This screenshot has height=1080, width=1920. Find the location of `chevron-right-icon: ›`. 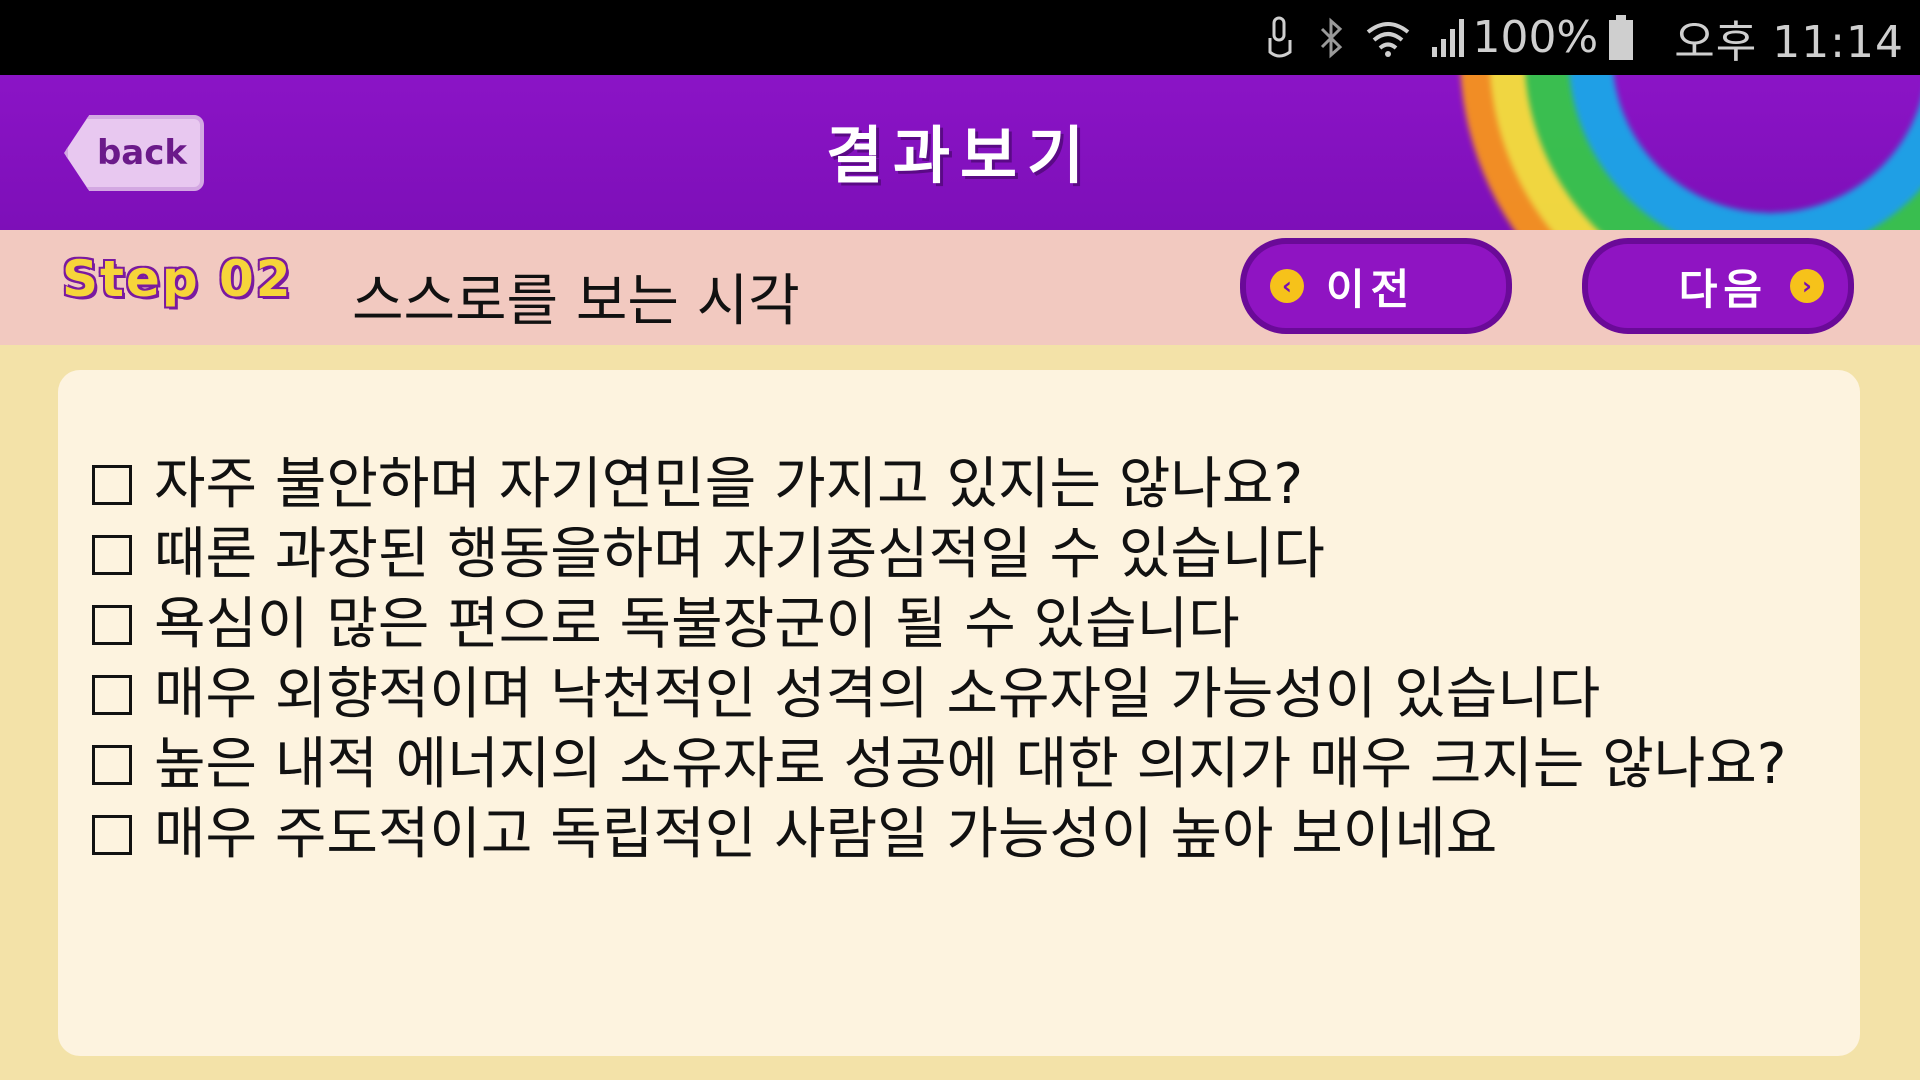

chevron-right-icon: › is located at coordinates (1807, 286).